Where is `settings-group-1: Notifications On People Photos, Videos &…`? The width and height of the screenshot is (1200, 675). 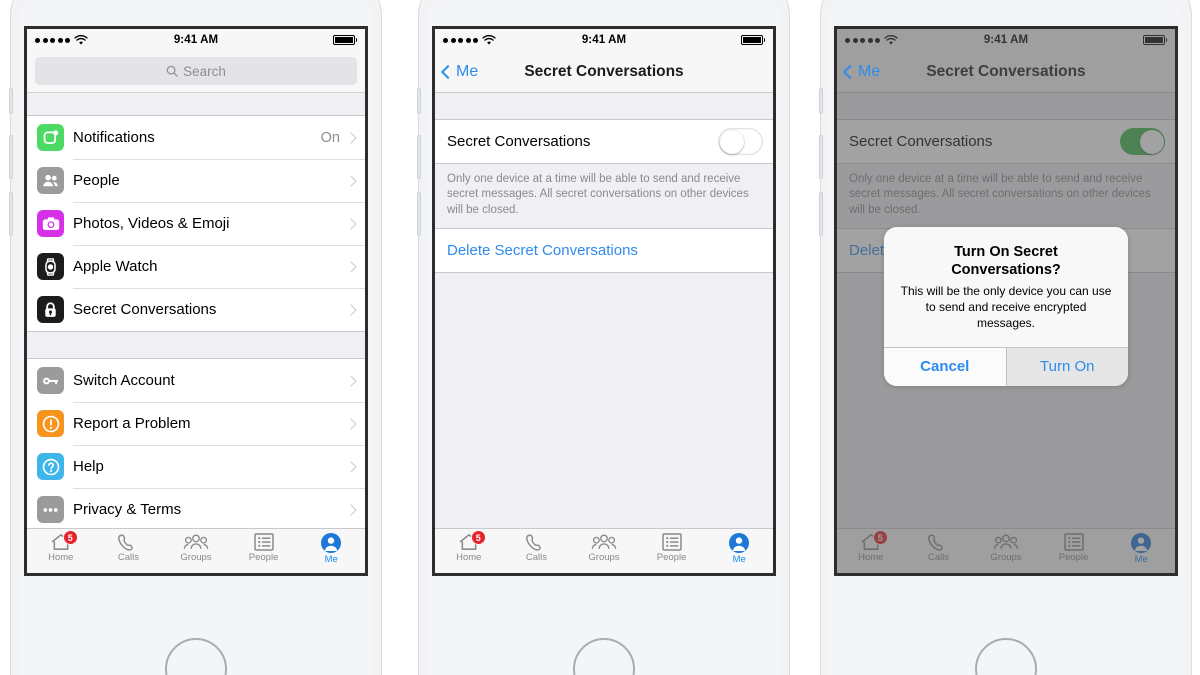
settings-group-1: Notifications On People Photos, Videos &… is located at coordinates (196, 223).